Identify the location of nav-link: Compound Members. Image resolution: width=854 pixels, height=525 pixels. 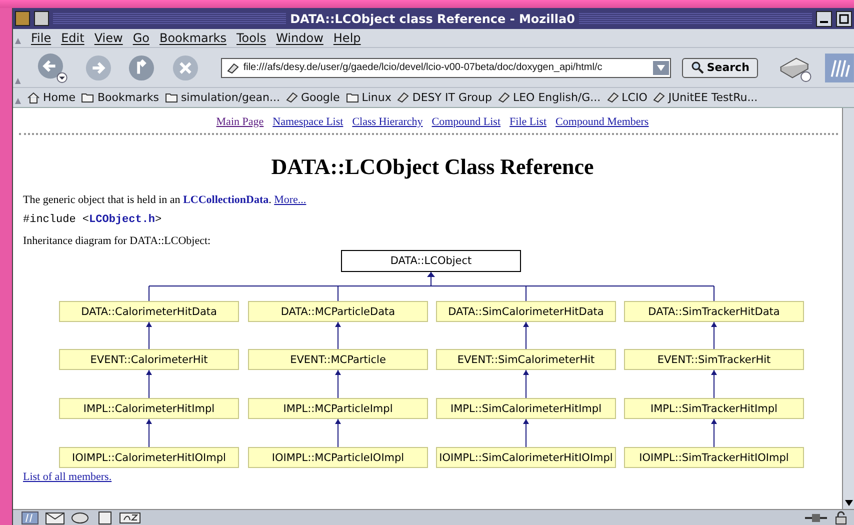
(602, 122).